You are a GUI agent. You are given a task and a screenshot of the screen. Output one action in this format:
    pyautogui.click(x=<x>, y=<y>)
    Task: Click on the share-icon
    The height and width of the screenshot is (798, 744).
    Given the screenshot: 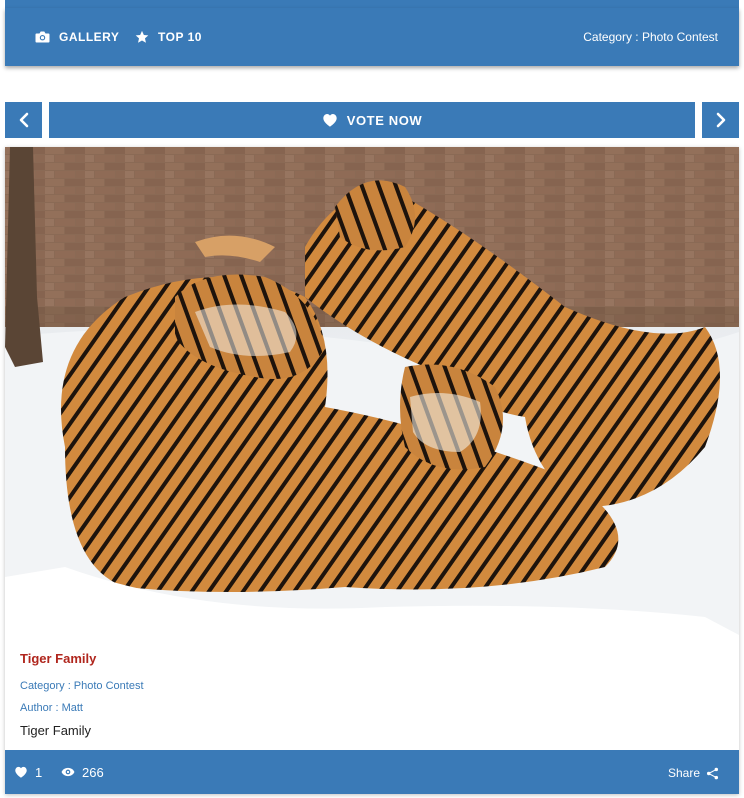 What is the action you would take?
    pyautogui.click(x=712, y=773)
    